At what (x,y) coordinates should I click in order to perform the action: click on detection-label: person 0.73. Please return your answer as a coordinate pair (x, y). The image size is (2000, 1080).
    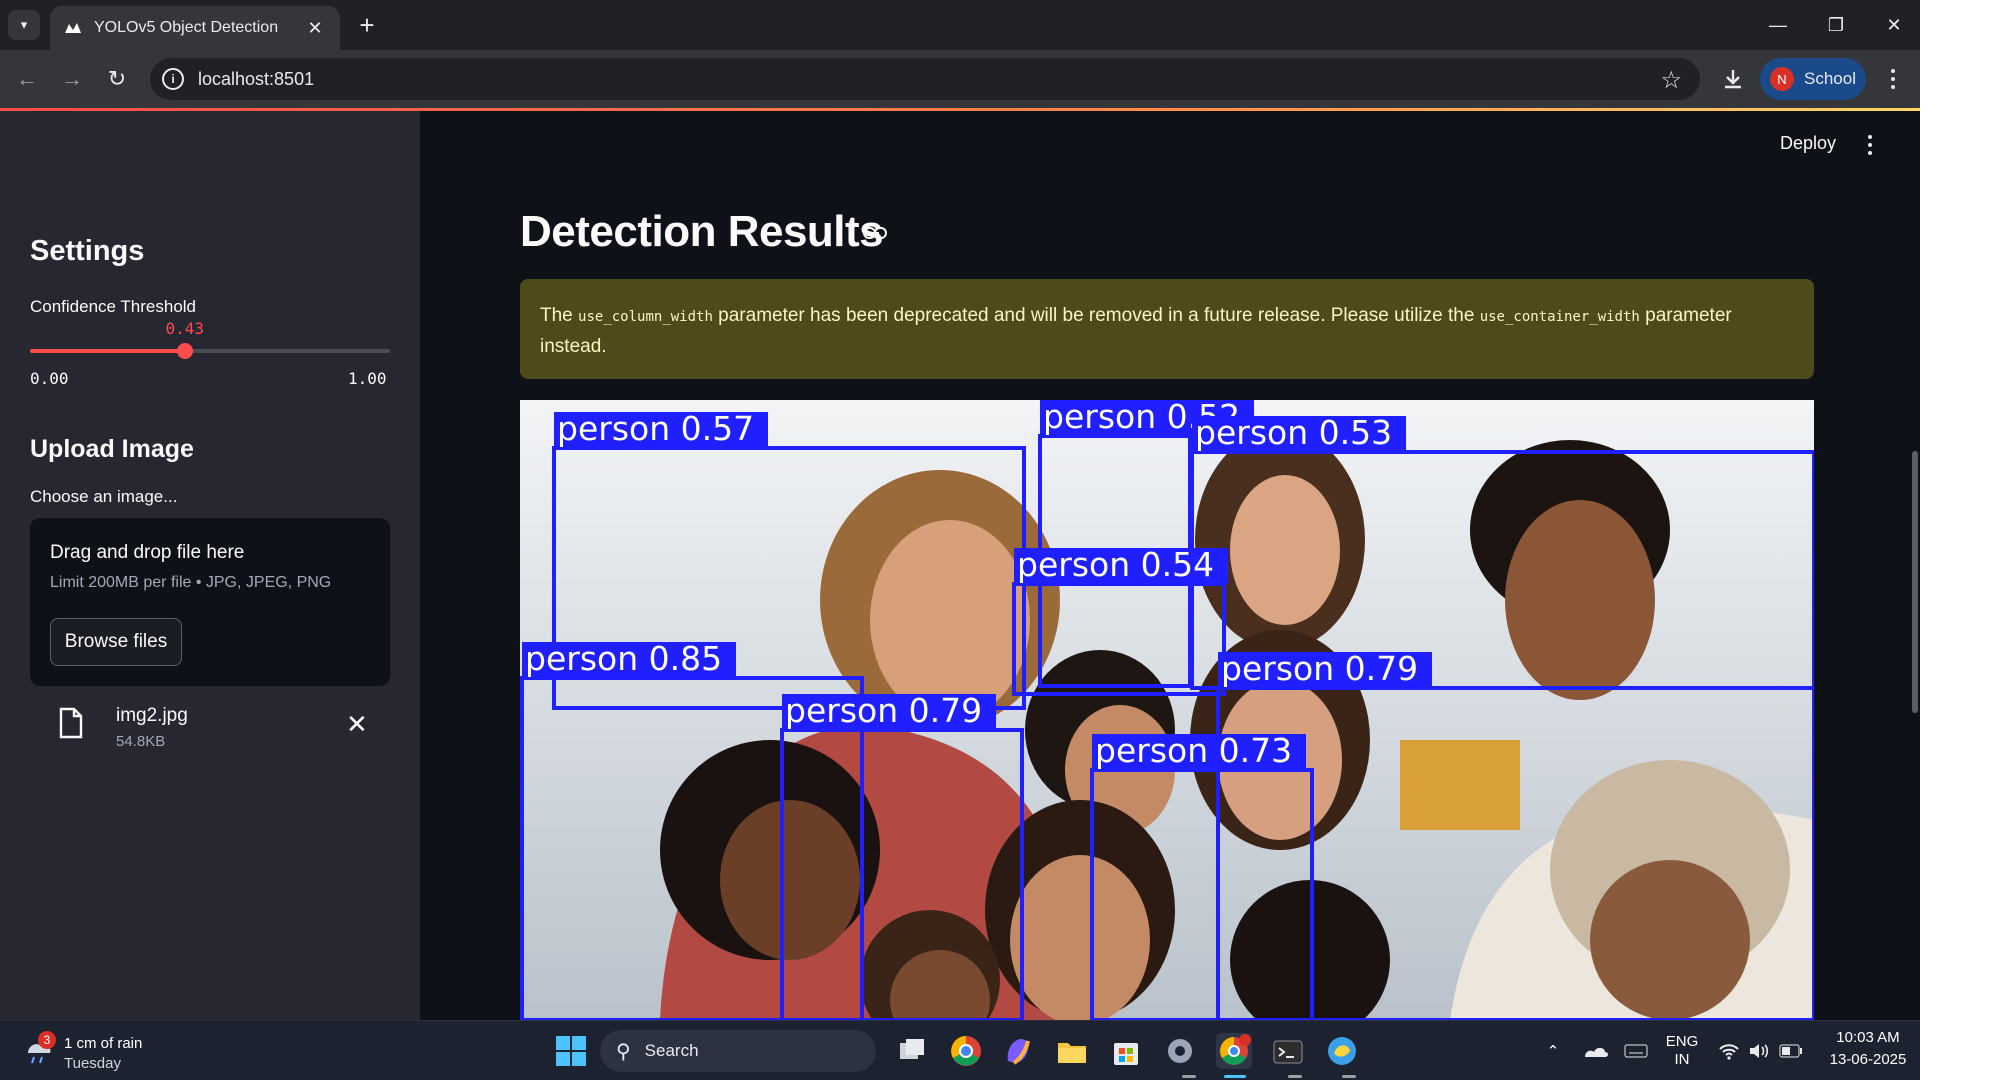
    Looking at the image, I should click on (1193, 750).